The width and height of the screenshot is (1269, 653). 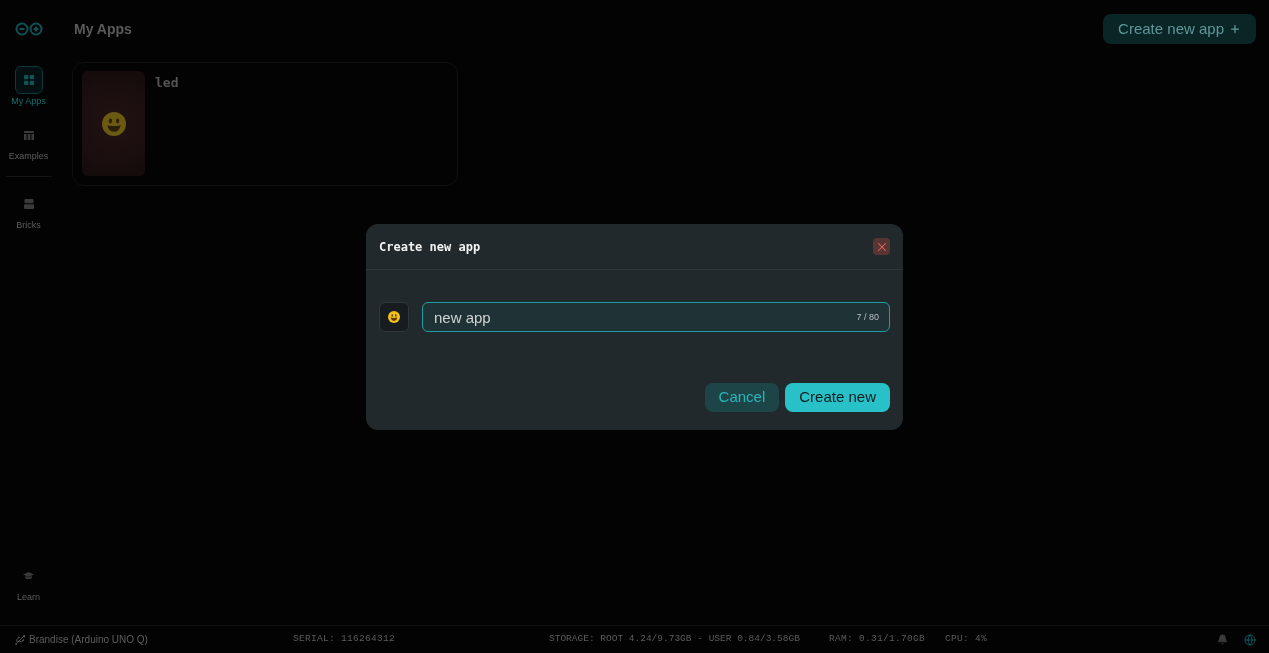 I want to click on serial-number: SERIAL: 116264312, so click(x=344, y=639).